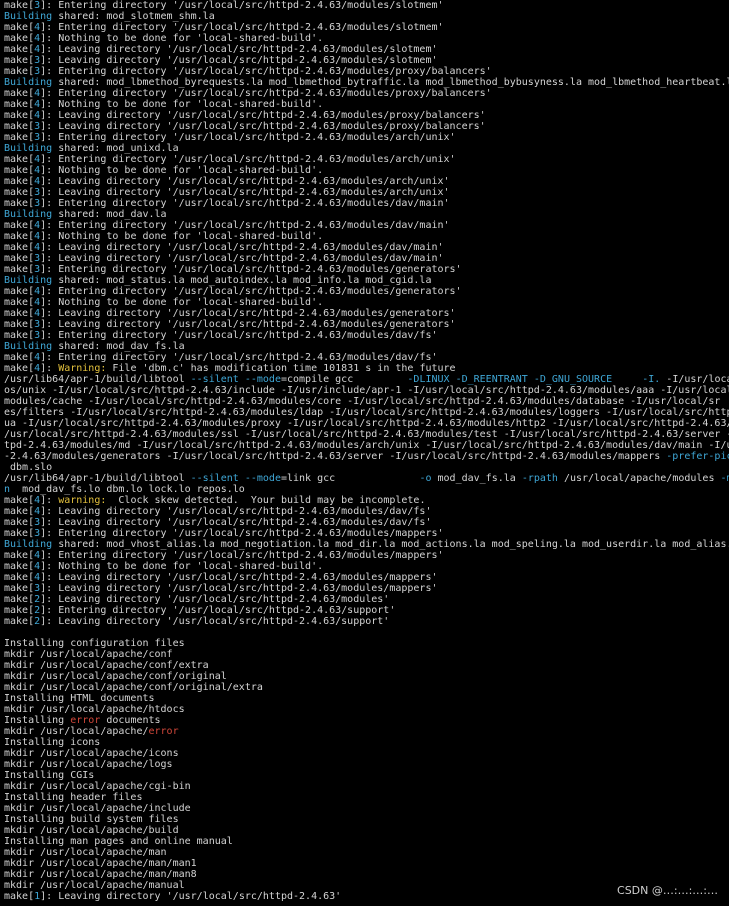 This screenshot has height=906, width=729. I want to click on terminal-text-segment: warning:, so click(82, 500).